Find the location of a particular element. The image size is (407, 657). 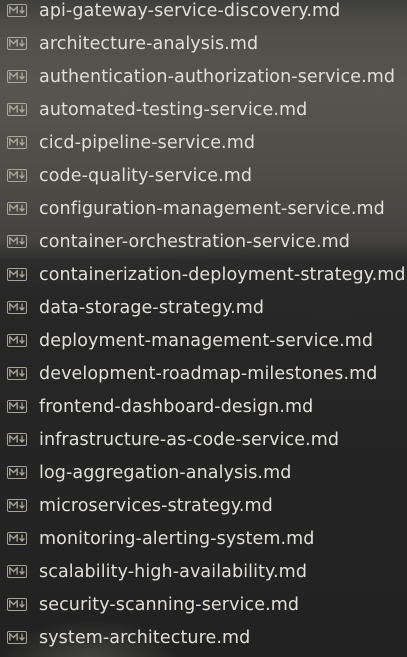

file-name: scalability-high-availability.md is located at coordinates (173, 571).